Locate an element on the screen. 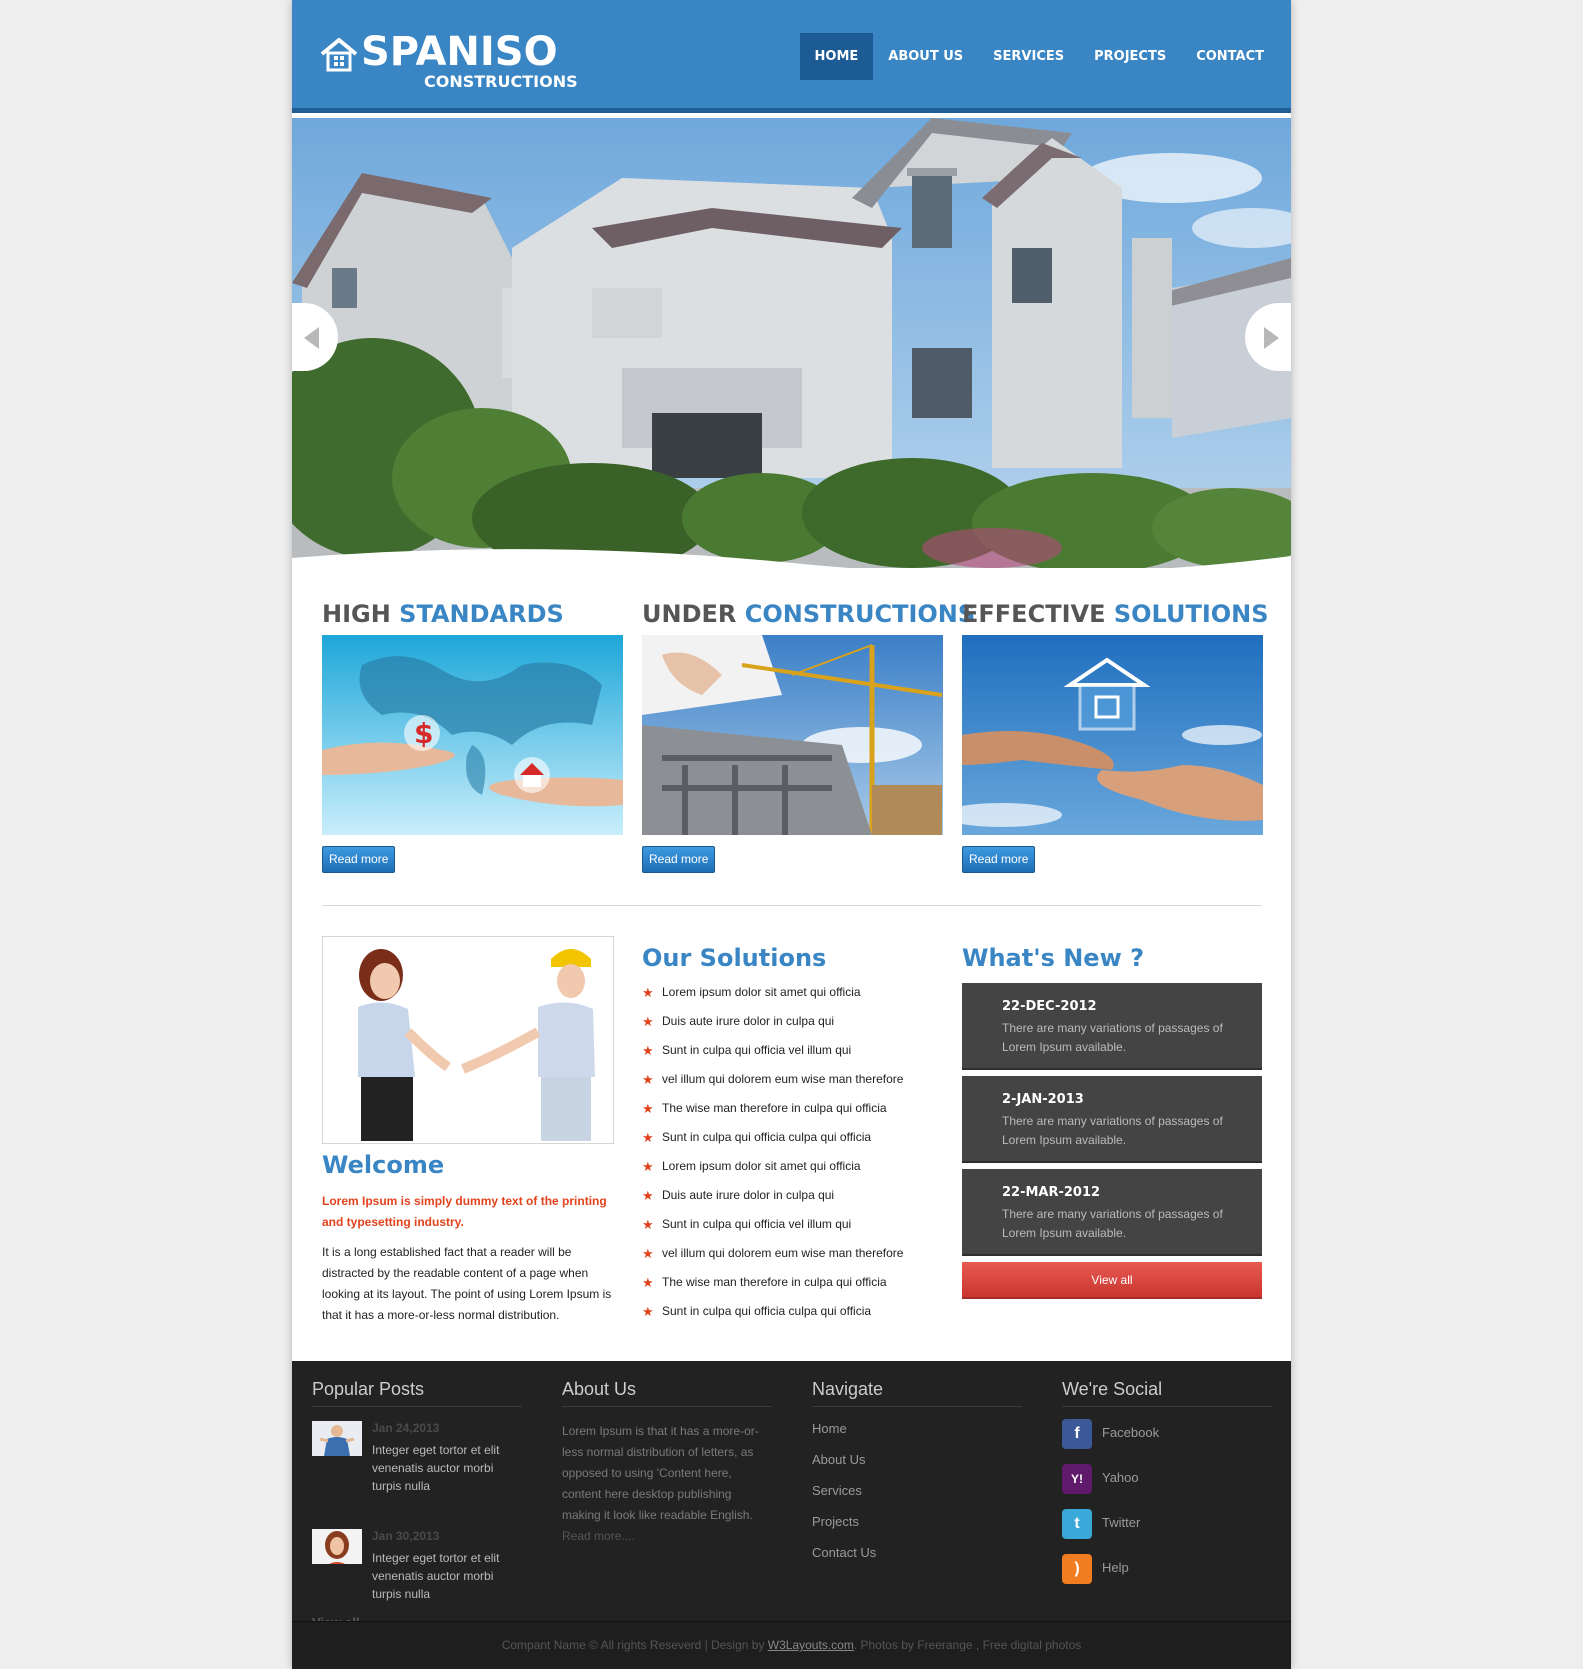 This screenshot has width=1583, height=1669. brand-tagline: CONSTRUCTIONS is located at coordinates (501, 81).